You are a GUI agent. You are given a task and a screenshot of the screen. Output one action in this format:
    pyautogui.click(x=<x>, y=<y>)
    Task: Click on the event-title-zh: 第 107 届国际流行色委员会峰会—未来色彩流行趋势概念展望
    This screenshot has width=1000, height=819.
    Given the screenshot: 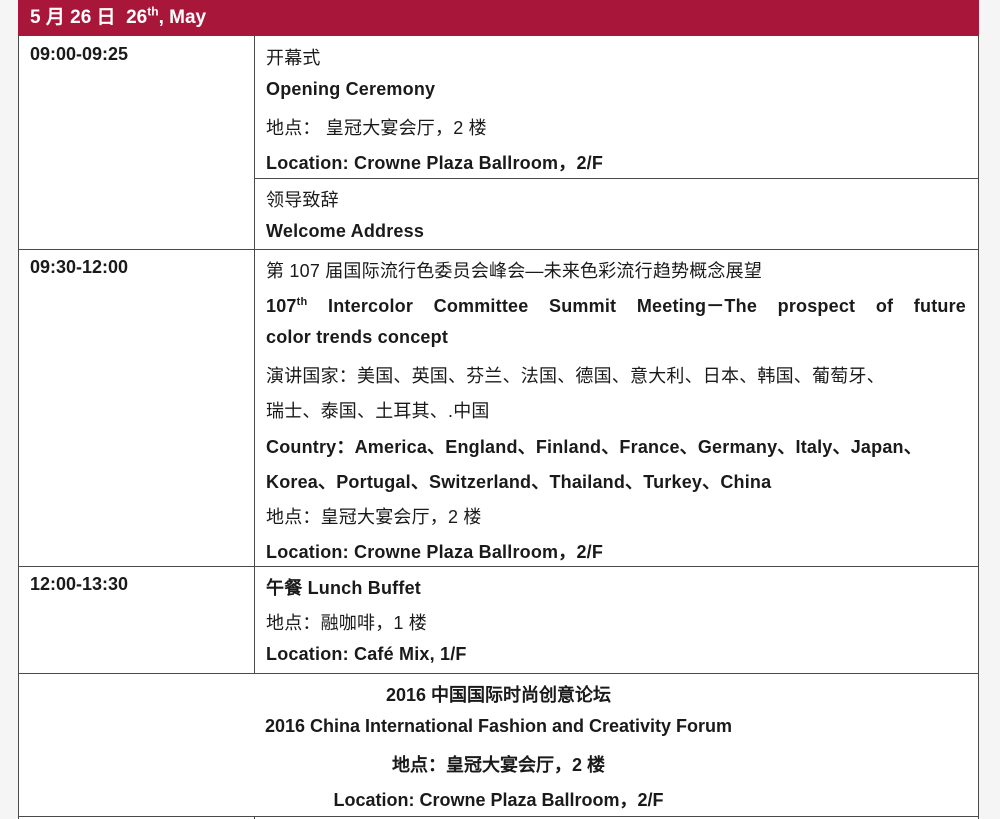 What is the action you would take?
    pyautogui.click(x=514, y=271)
    